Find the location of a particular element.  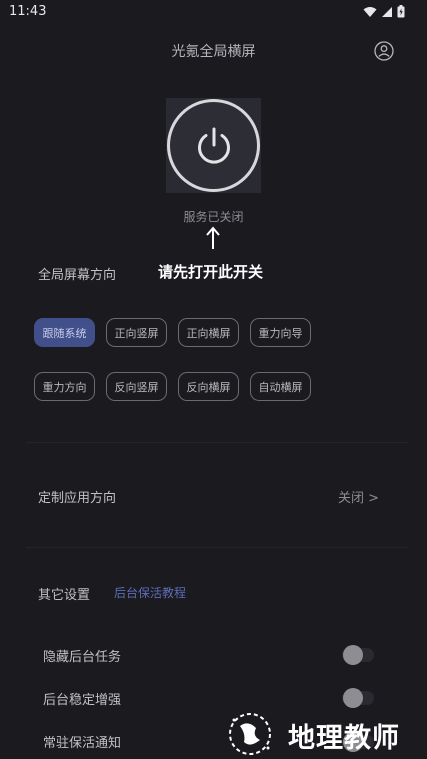

battery-icon is located at coordinates (401, 11).